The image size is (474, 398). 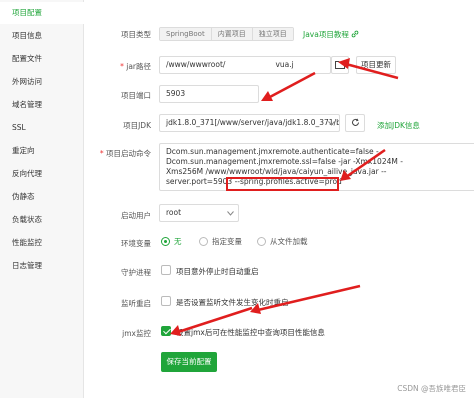 I want to click on sidebar-item-config-file: 配置文件, so click(x=42, y=59).